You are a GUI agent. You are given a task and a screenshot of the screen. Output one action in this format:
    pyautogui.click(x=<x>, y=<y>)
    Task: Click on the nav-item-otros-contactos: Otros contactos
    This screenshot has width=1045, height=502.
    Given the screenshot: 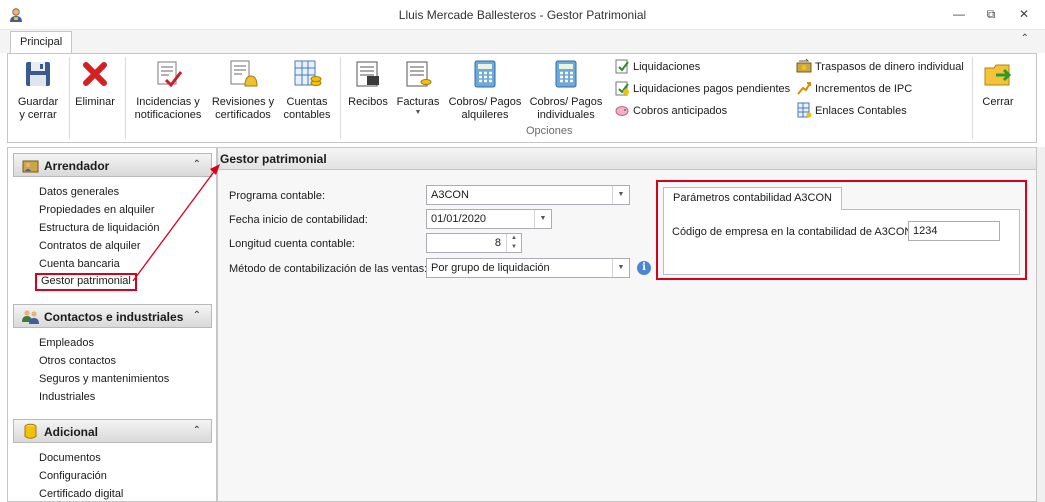 What is the action you would take?
    pyautogui.click(x=77, y=361)
    